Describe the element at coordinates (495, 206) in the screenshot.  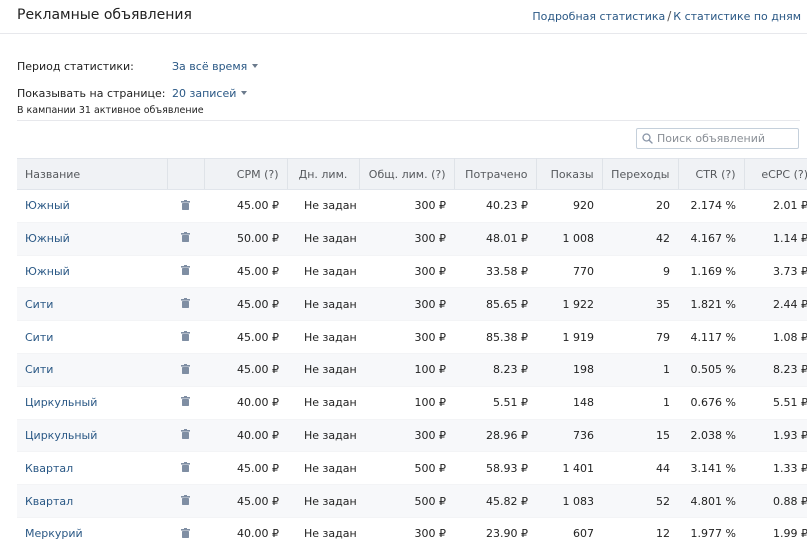
I see `spent-cell: 40.23 ₽` at that location.